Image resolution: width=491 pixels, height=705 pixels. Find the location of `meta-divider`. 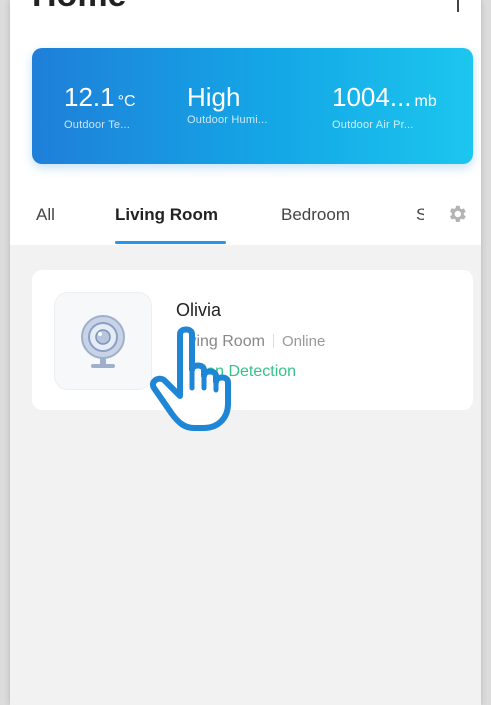

meta-divider is located at coordinates (273, 341).